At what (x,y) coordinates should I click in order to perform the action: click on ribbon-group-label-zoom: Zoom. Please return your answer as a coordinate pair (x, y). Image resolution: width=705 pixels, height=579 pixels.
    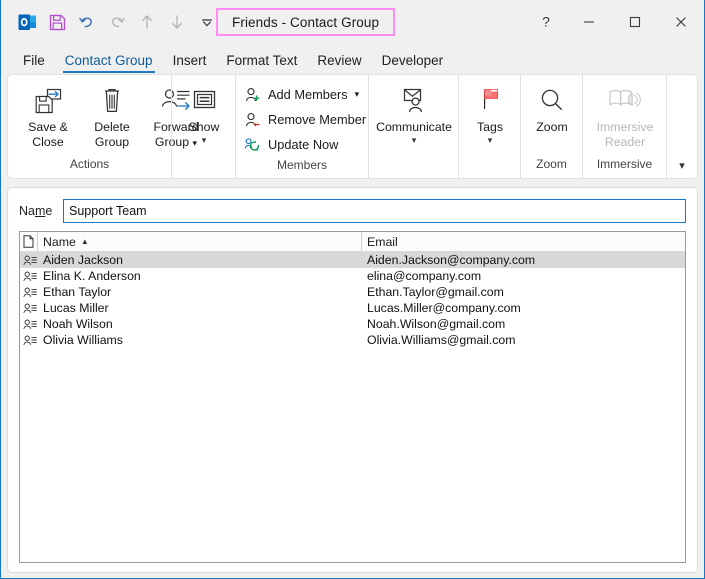
    Looking at the image, I should click on (551, 164).